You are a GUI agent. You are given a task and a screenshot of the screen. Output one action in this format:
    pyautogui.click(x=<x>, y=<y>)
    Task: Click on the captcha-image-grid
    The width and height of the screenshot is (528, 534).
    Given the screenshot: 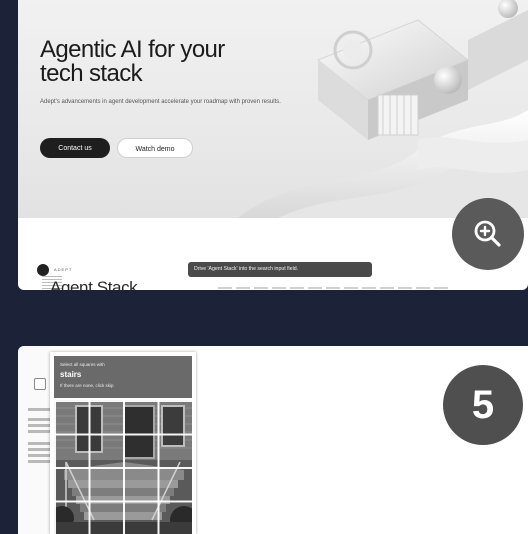 What is the action you would take?
    pyautogui.click(x=123, y=467)
    